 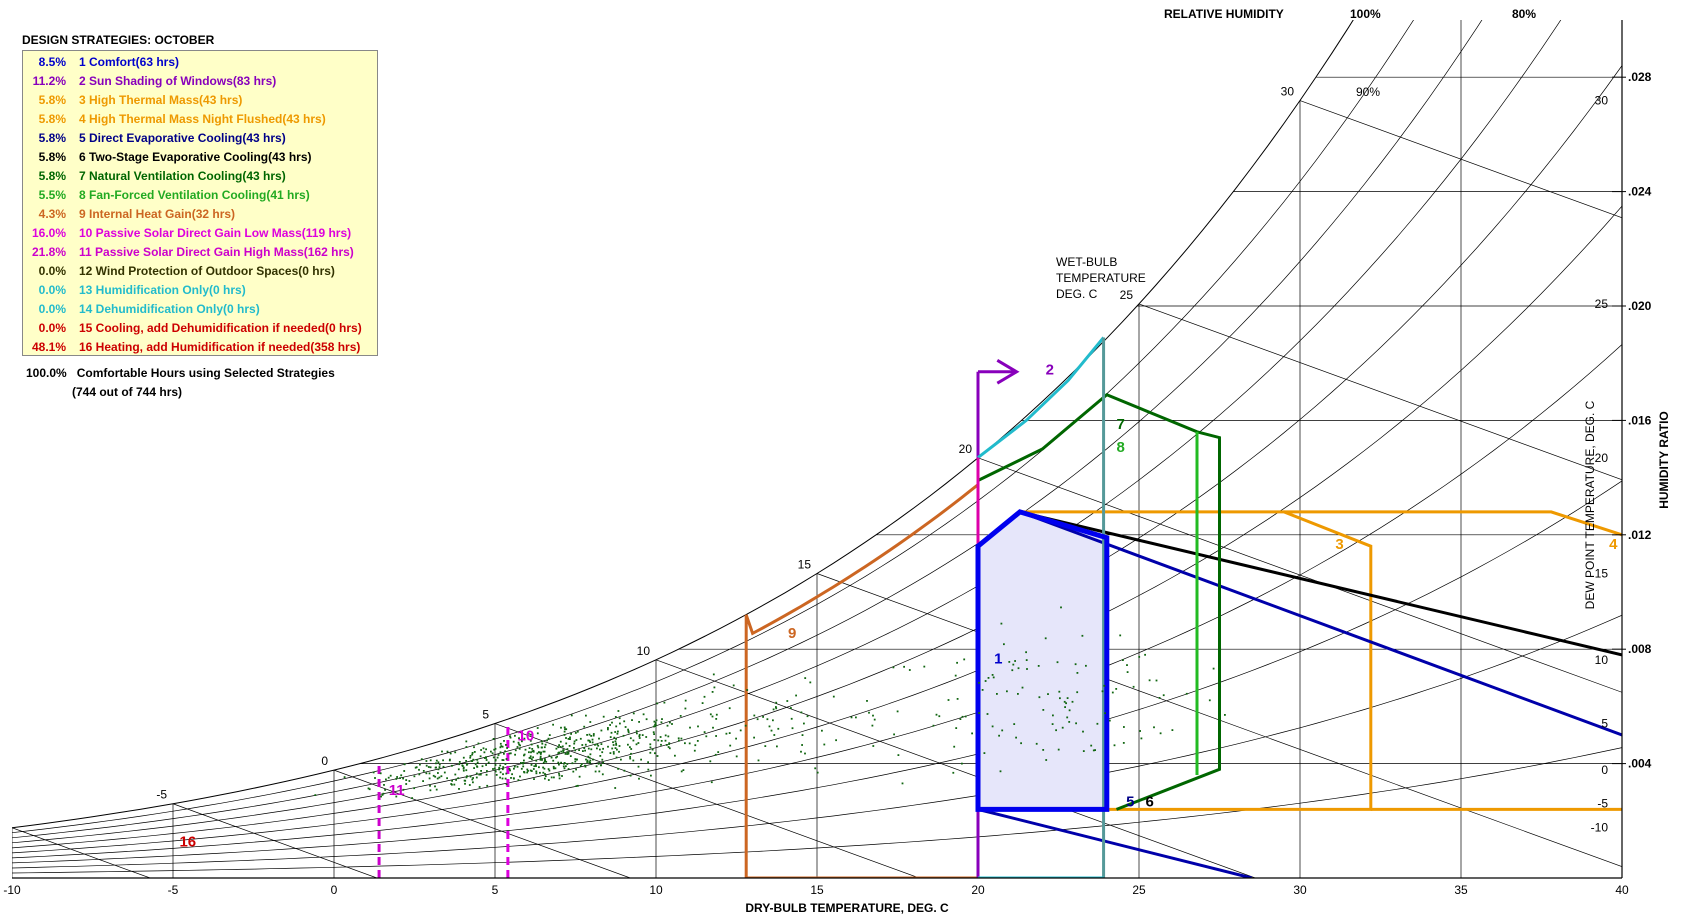 What do you see at coordinates (1288, 92) in the screenshot?
I see `wetbulb-tick-label: 30` at bounding box center [1288, 92].